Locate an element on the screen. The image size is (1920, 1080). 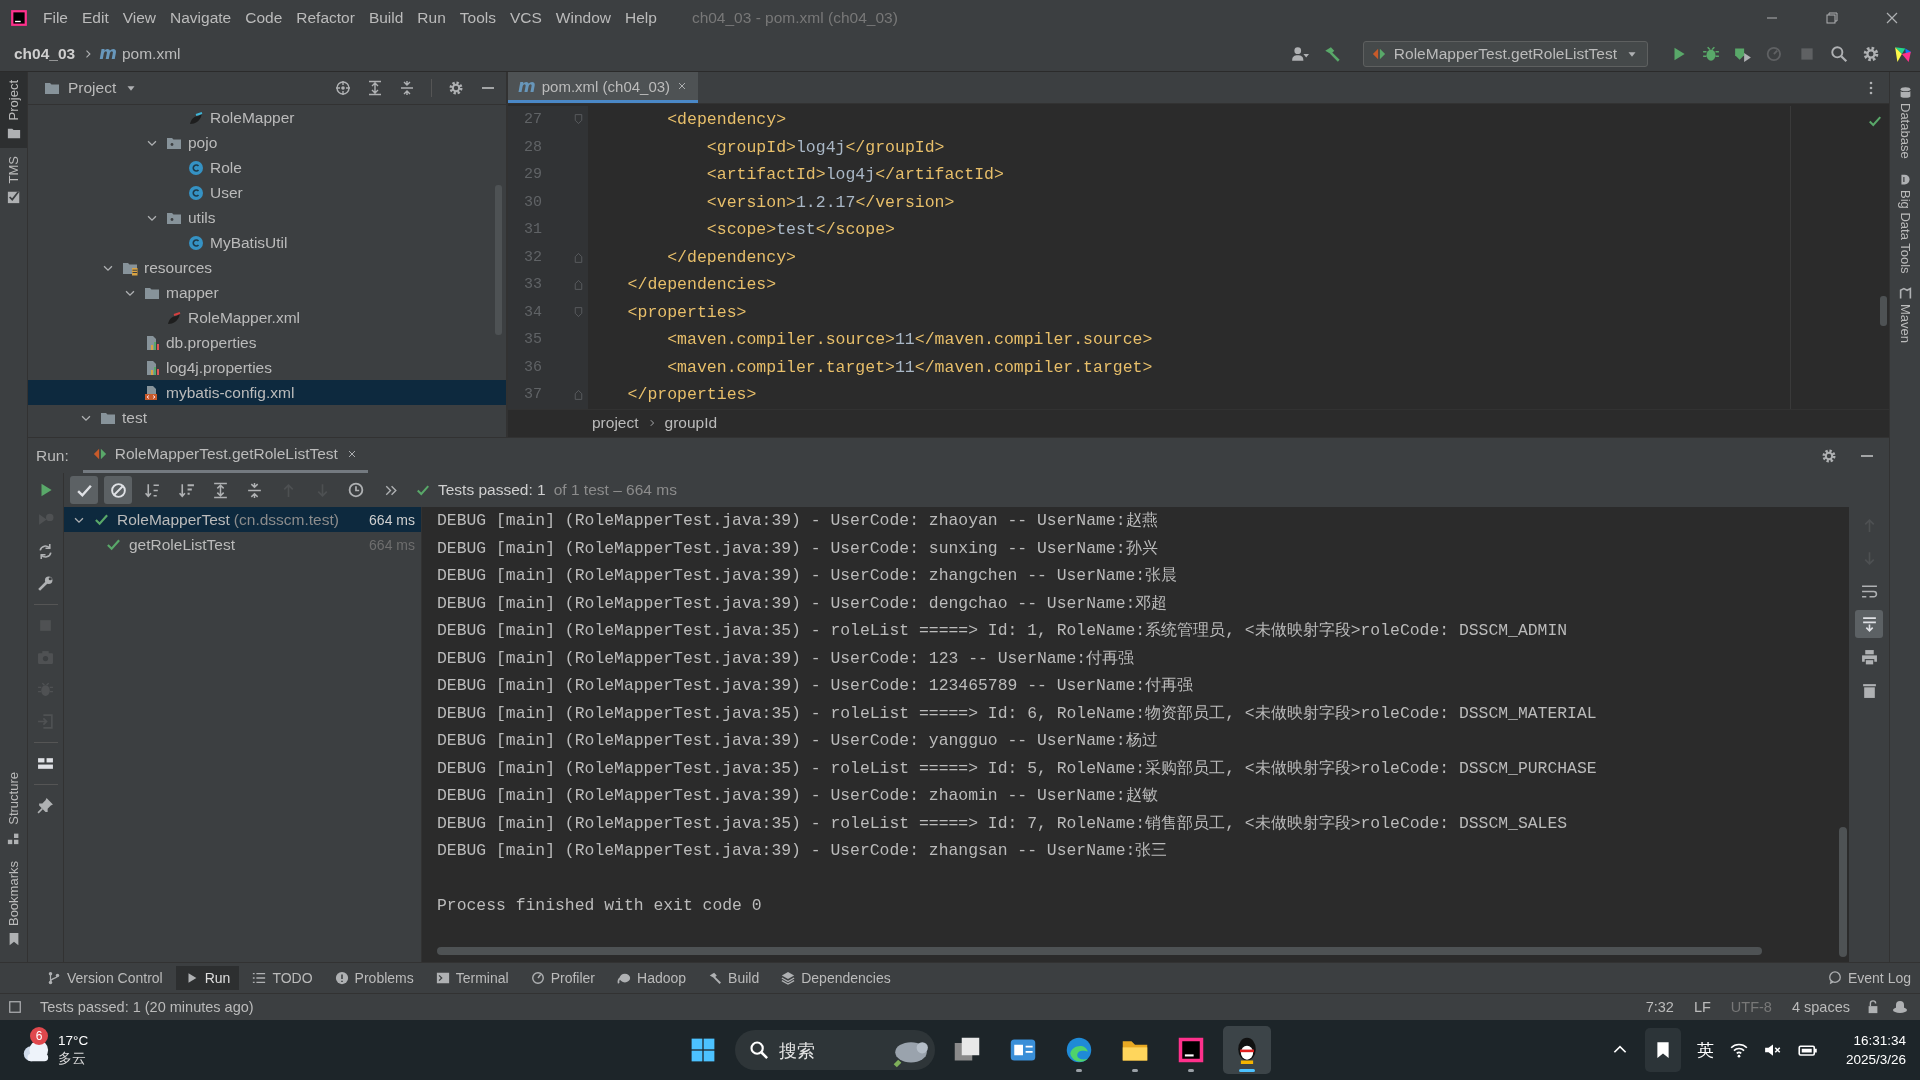
class-icon is located at coordinates (196, 192).